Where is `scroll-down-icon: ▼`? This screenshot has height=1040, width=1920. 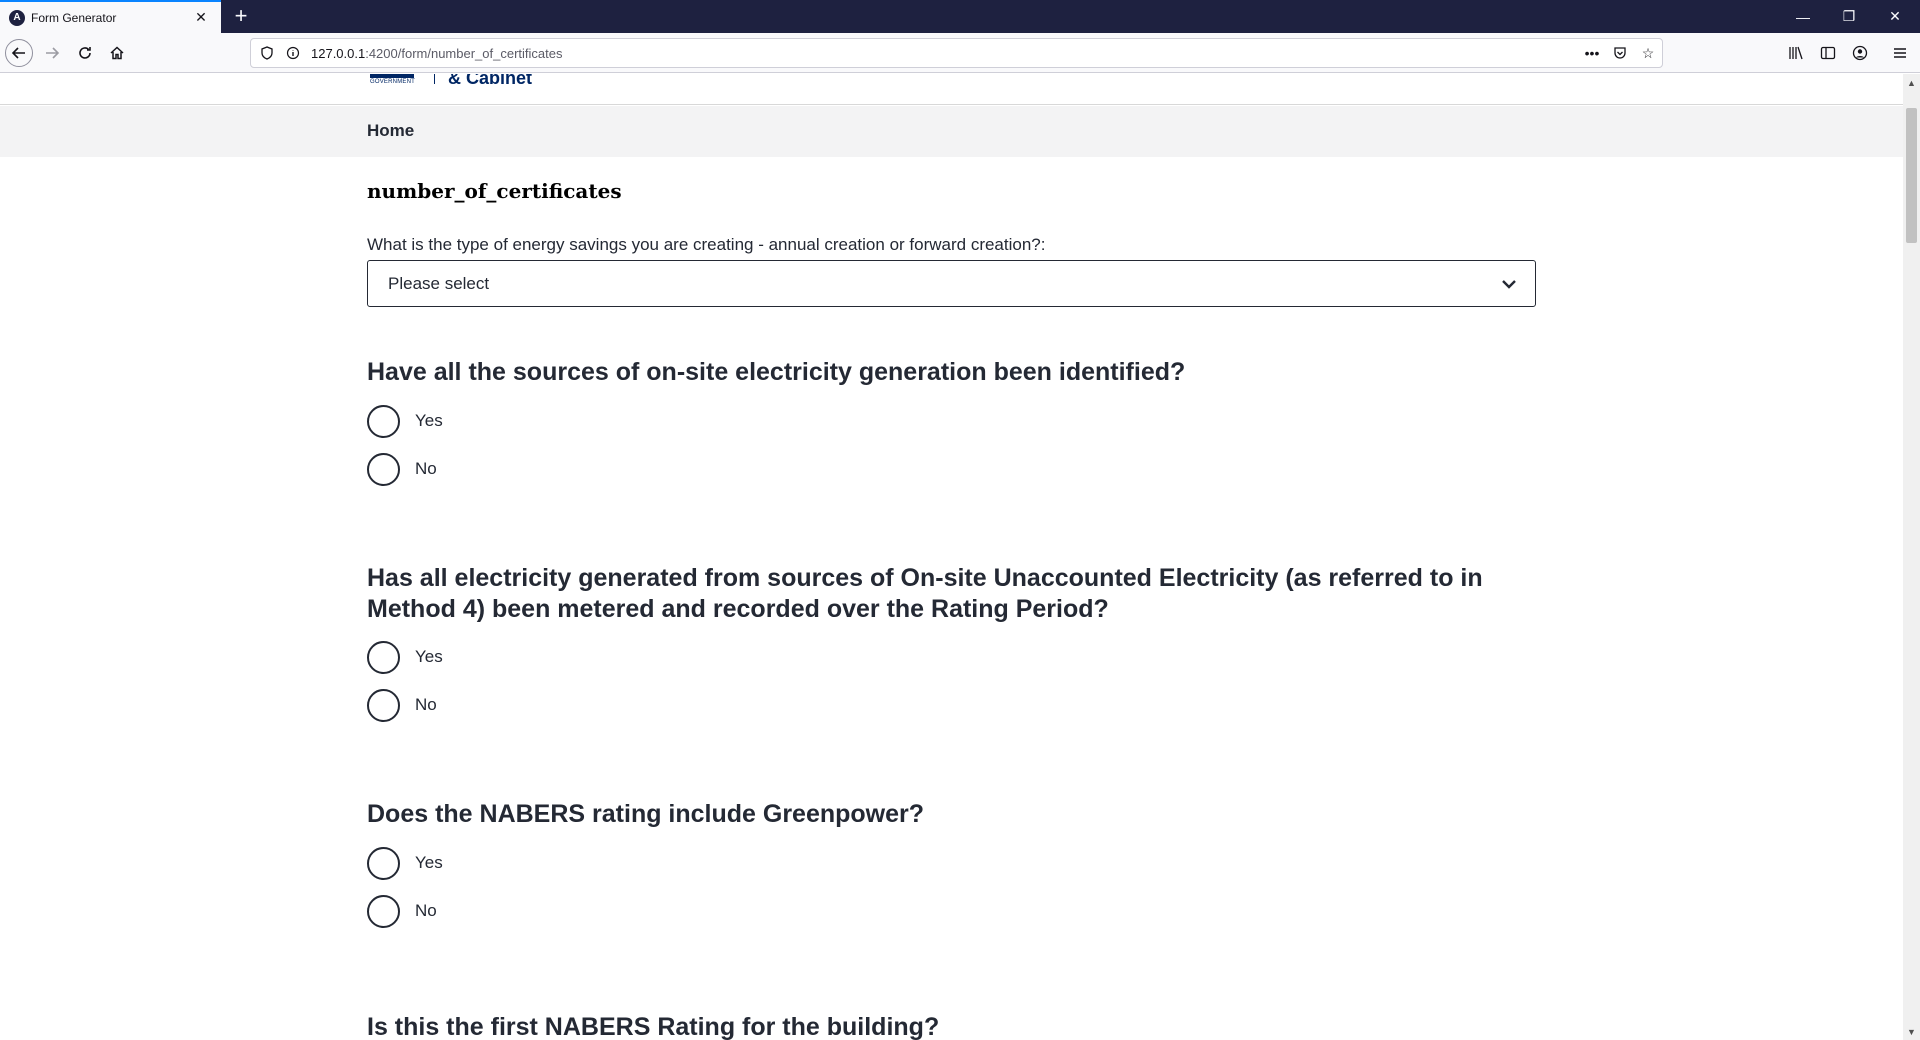 scroll-down-icon: ▼ is located at coordinates (1911, 1031).